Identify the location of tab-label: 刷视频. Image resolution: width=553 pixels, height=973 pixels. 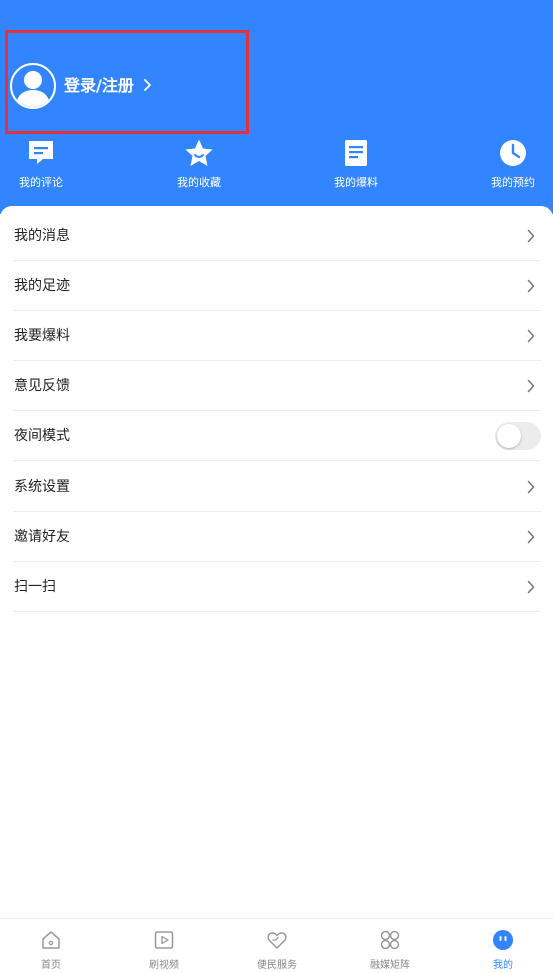
(164, 965).